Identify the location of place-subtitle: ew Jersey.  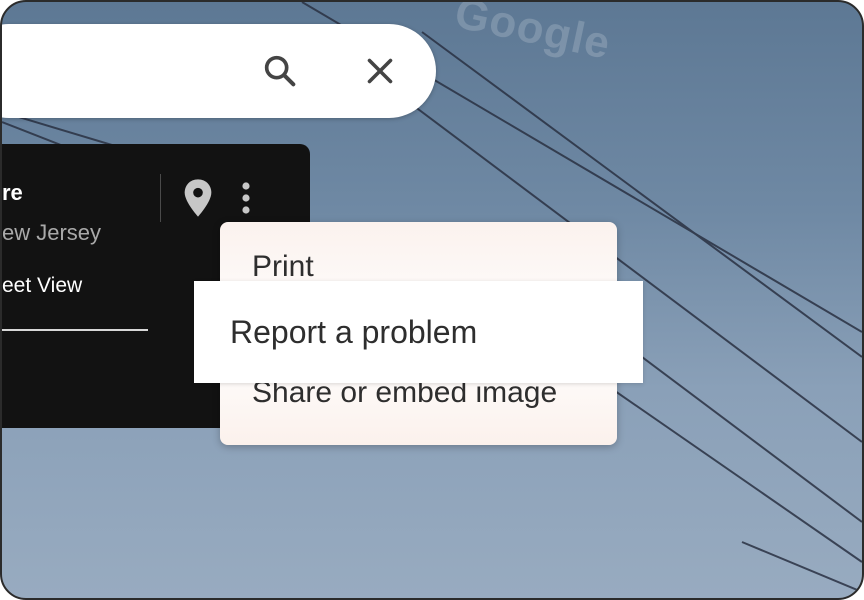
(52, 232).